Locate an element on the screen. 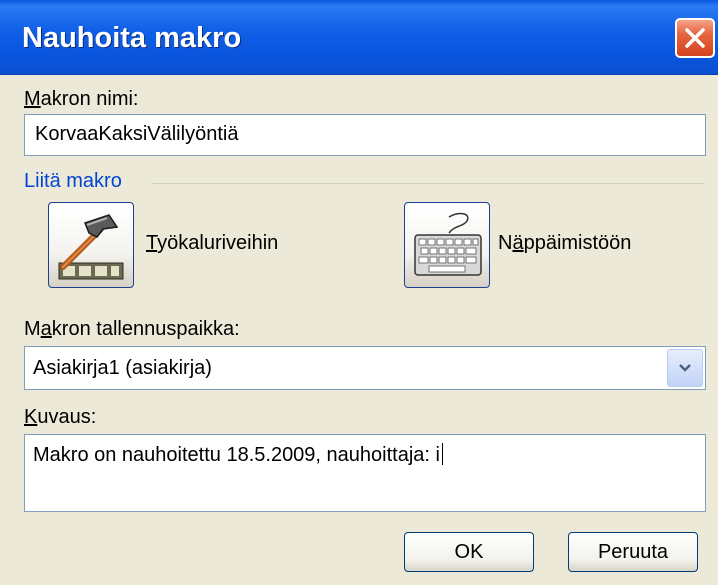 The image size is (718, 585). dialog-title: Nauhoita makro is located at coordinates (132, 38).